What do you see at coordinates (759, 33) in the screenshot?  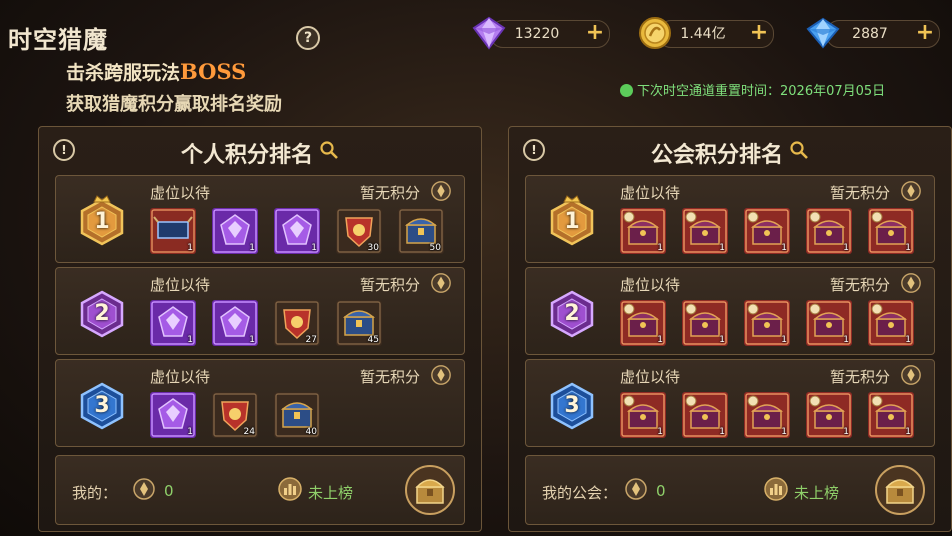 I see `add-gold-button: +` at bounding box center [759, 33].